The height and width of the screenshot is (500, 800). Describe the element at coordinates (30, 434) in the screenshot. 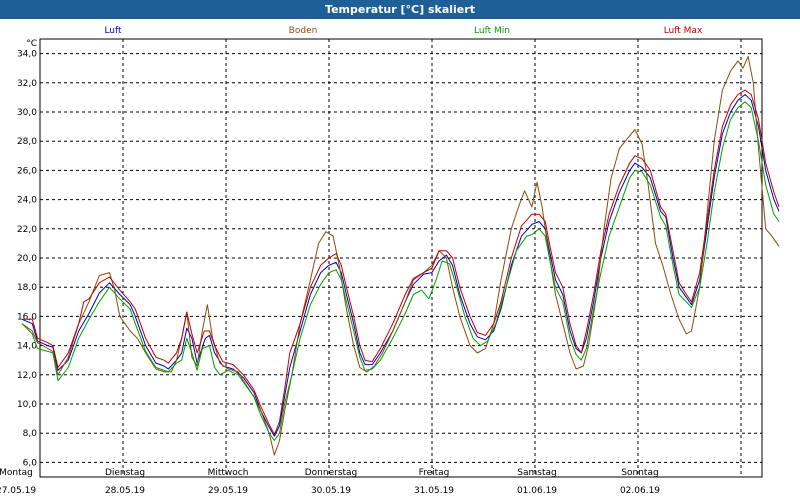

I see `y-tick-label: 8,0` at that location.